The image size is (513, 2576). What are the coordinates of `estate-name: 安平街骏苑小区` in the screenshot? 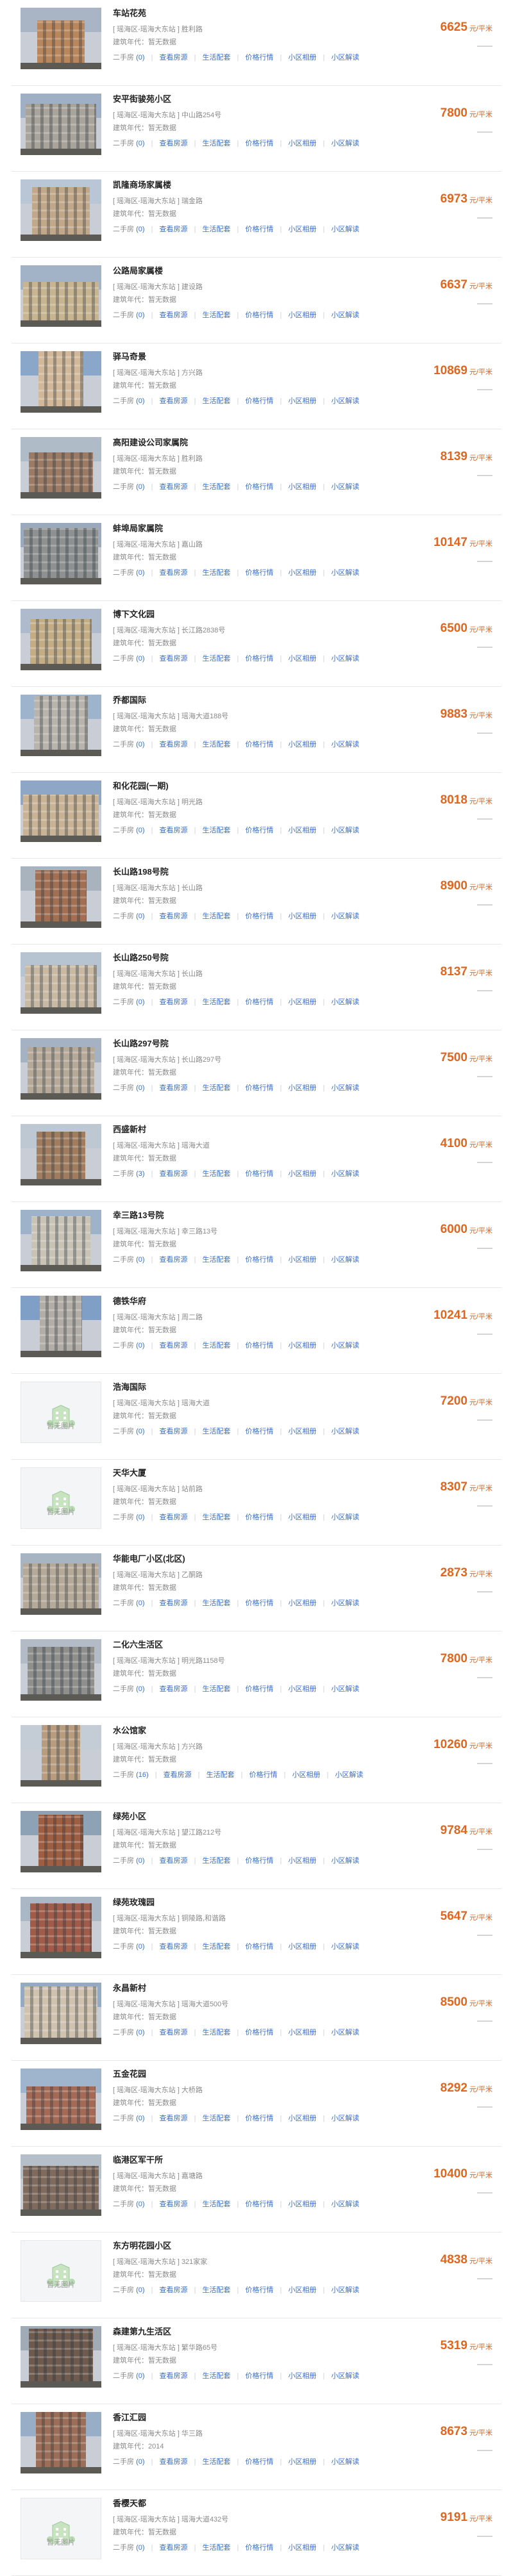 It's located at (249, 99).